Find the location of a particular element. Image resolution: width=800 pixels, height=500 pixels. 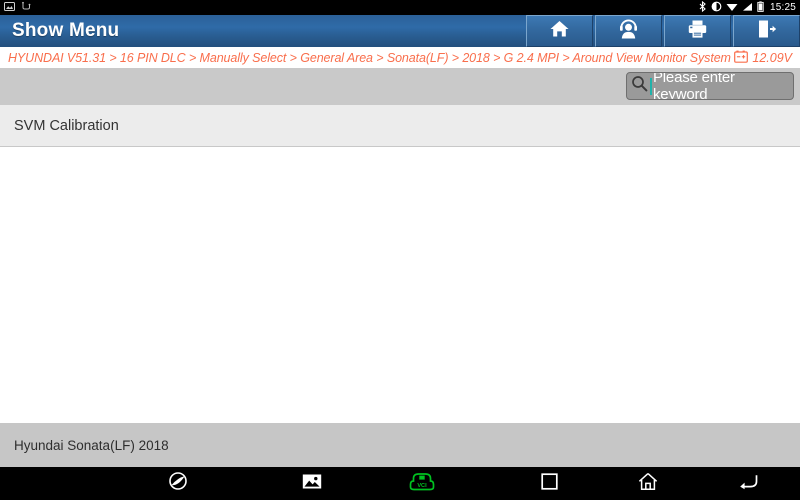

vci-button: VCI is located at coordinates (422, 483).